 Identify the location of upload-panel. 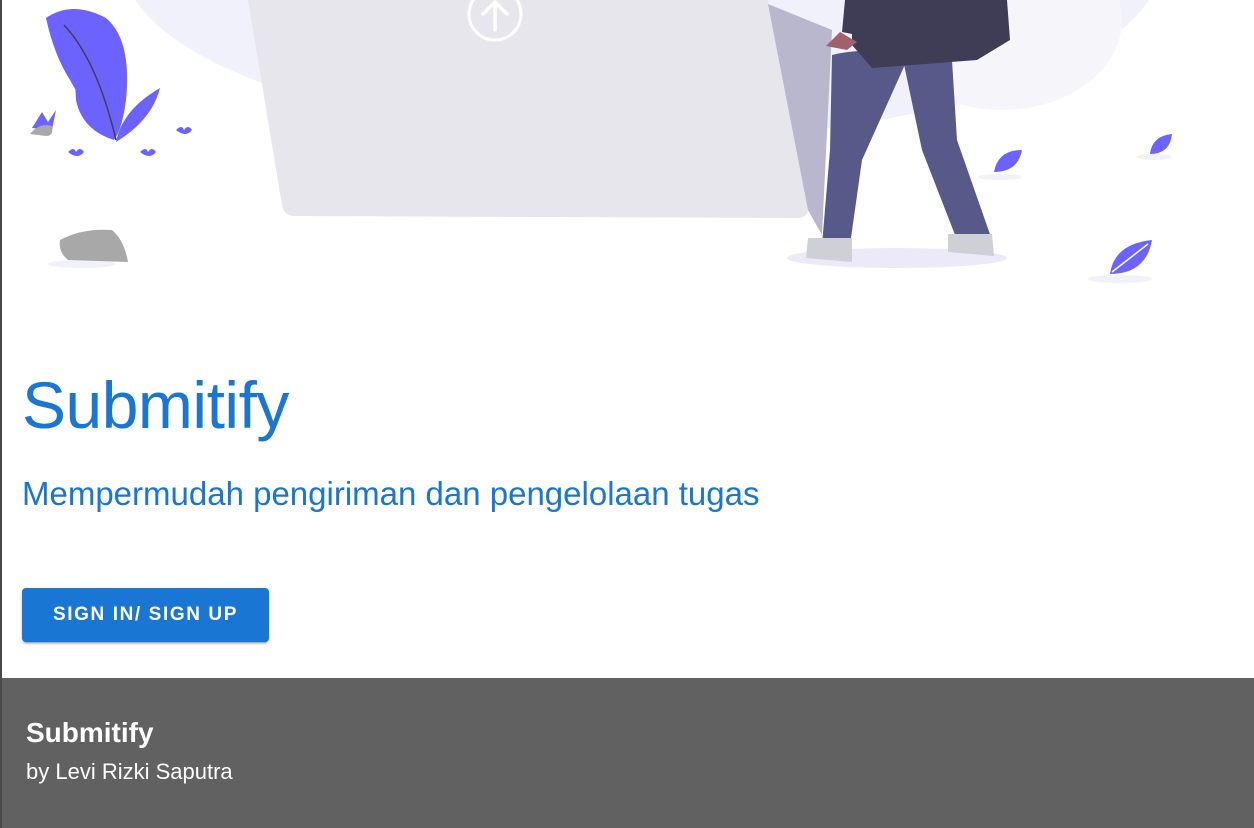
(528, 109).